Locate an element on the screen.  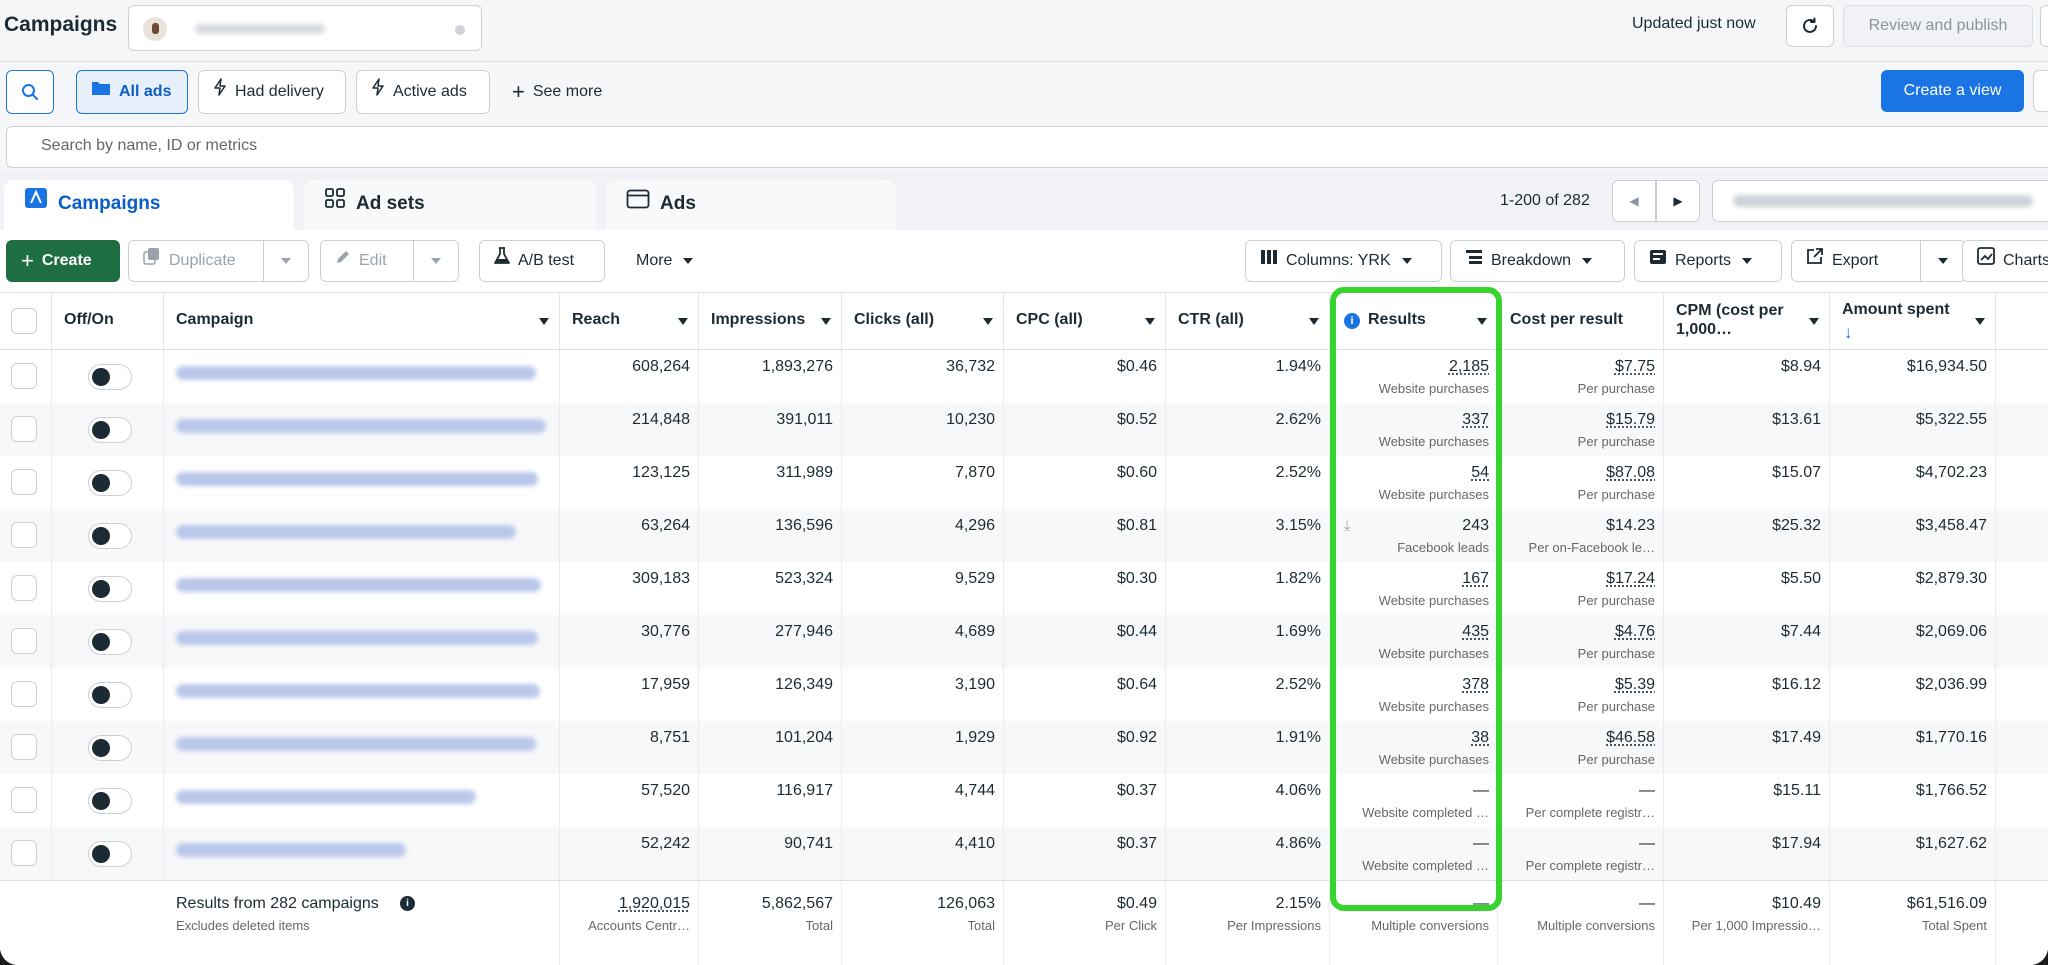
create-button: + Create is located at coordinates (63, 261).